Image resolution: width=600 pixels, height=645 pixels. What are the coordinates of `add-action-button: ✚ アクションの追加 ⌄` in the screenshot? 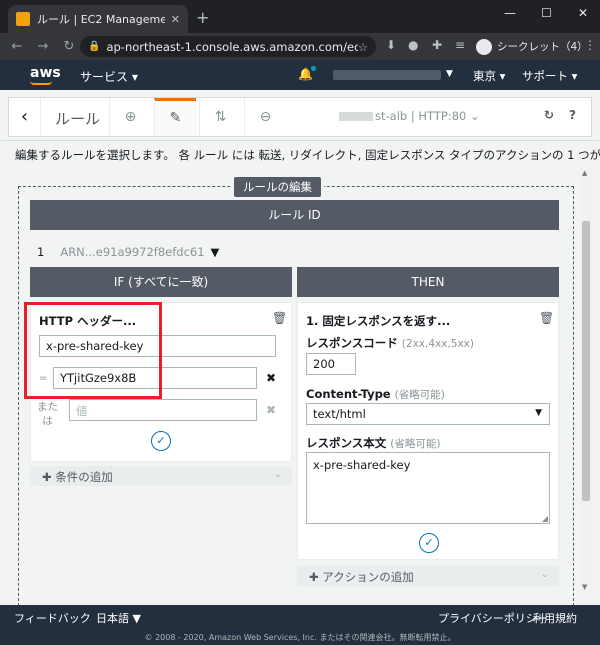 It's located at (428, 576).